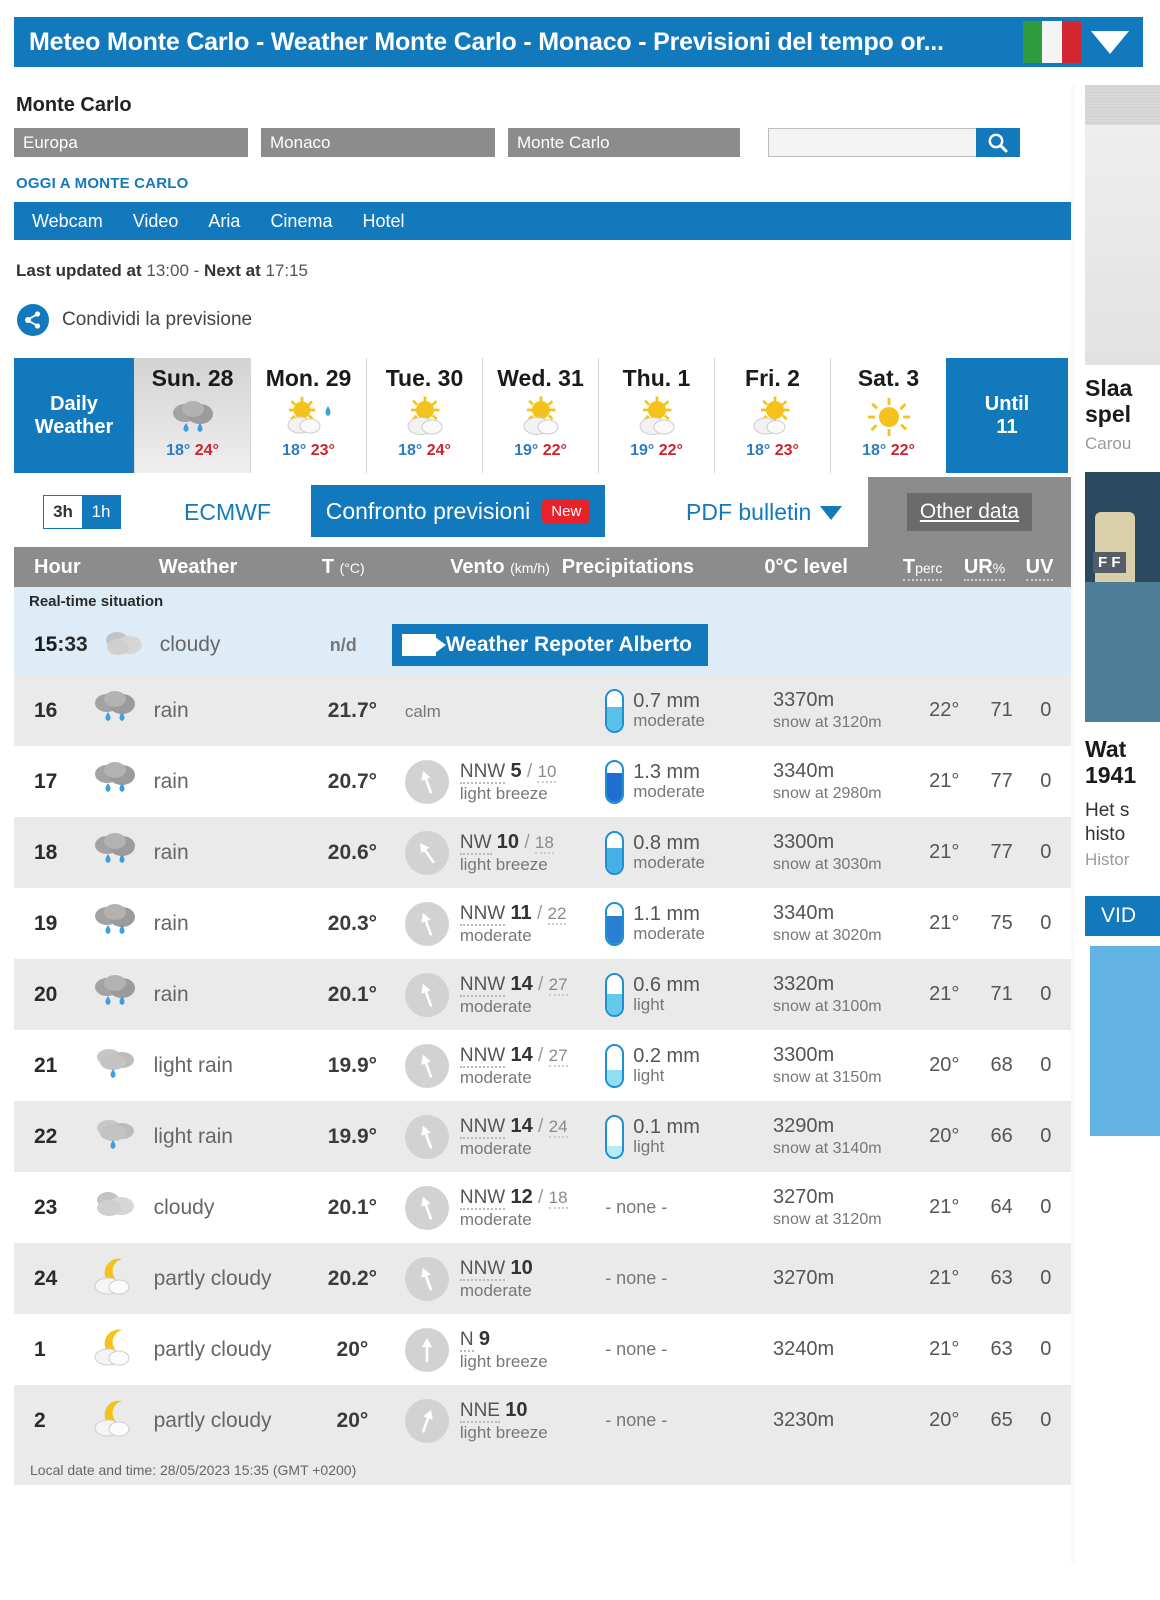 The image size is (1160, 1600). What do you see at coordinates (352, 852) in the screenshot?
I see `row-temperature: 20.6°` at bounding box center [352, 852].